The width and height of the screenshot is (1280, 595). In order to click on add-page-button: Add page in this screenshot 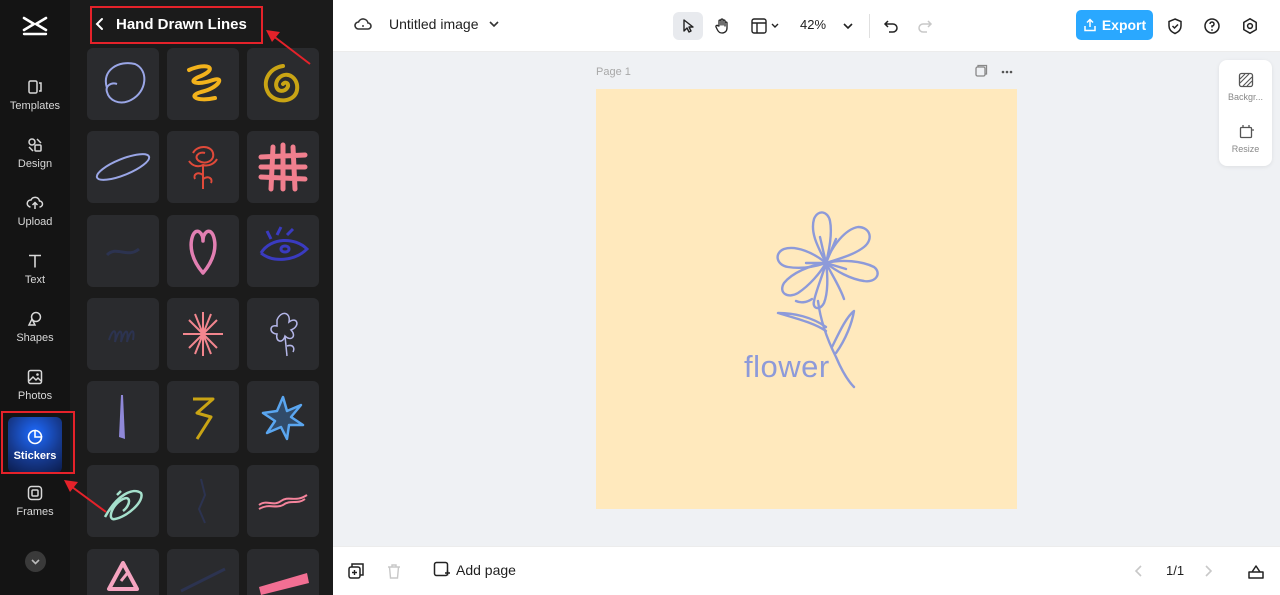, I will do `click(474, 570)`.